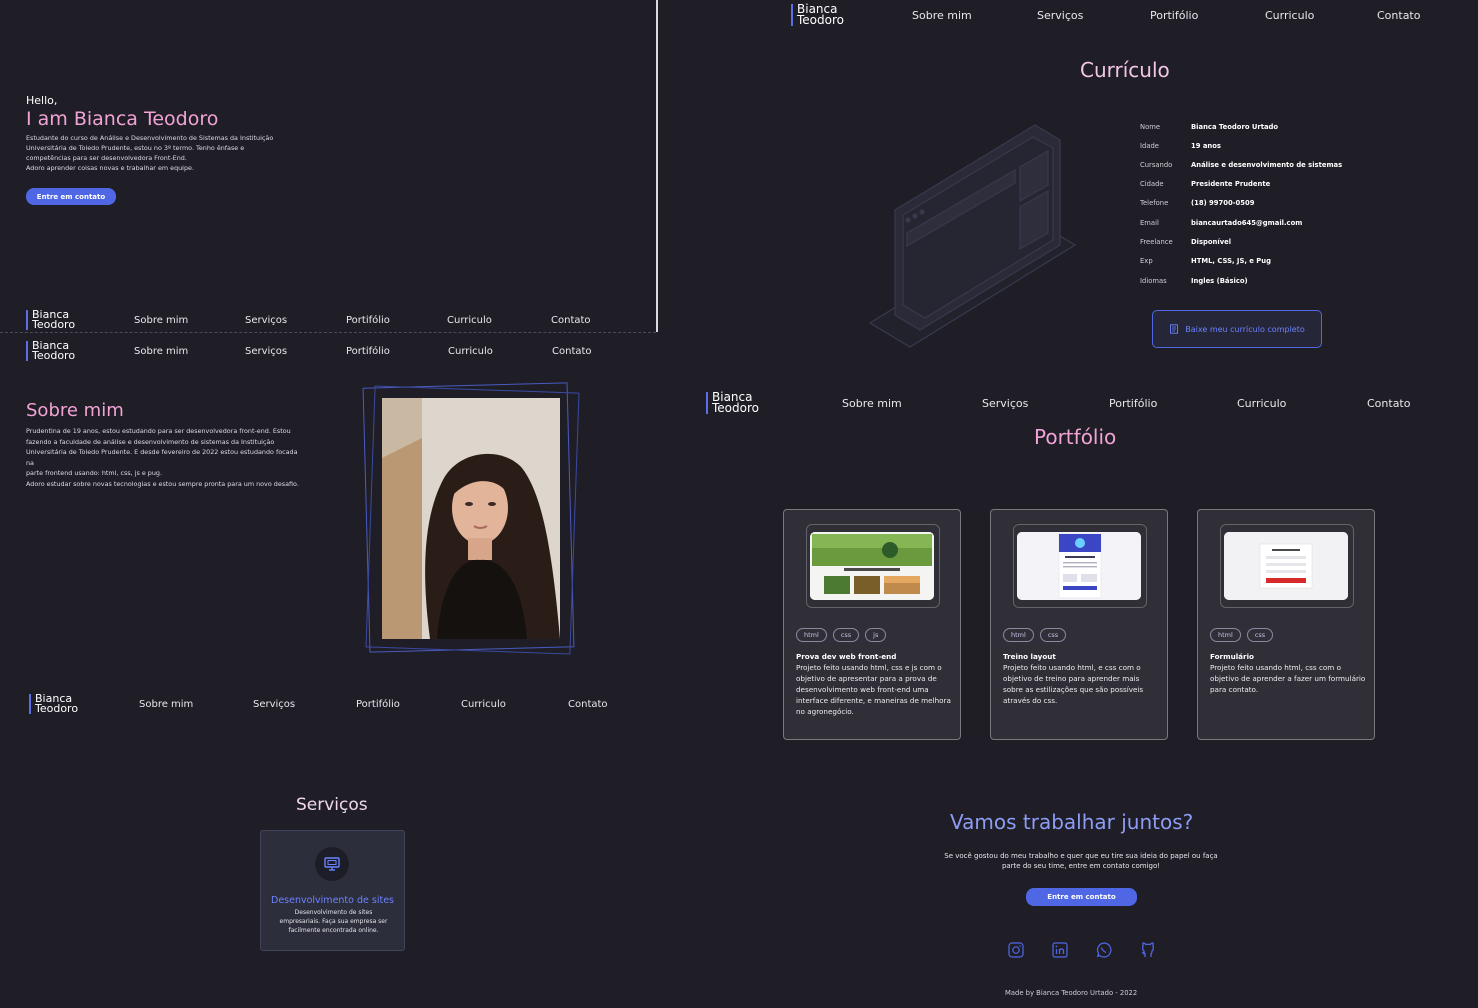  Describe the element at coordinates (1197, 203) in the screenshot. I see `curriculo-row: Telefone (18) 99700-0509` at that location.